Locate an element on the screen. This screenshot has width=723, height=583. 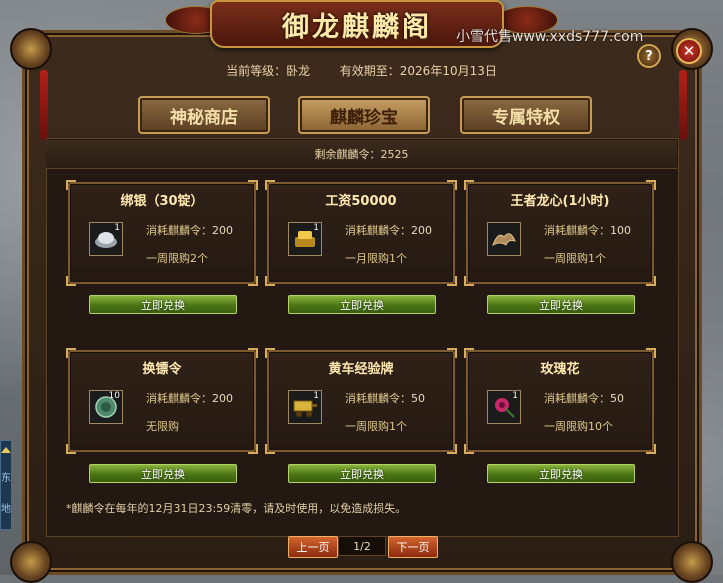
item-card: 玫瑰花 1 消耗麒麟令：50 一周限购10个 is located at coordinates (560, 401).